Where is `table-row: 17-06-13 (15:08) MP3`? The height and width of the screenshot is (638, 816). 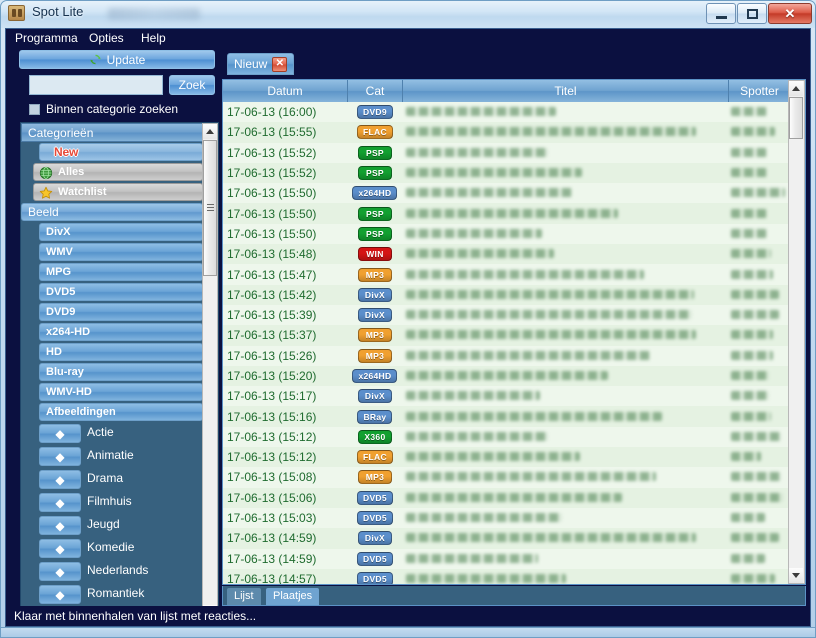
table-row: 17-06-13 (15:08) MP3 is located at coordinates (505, 477).